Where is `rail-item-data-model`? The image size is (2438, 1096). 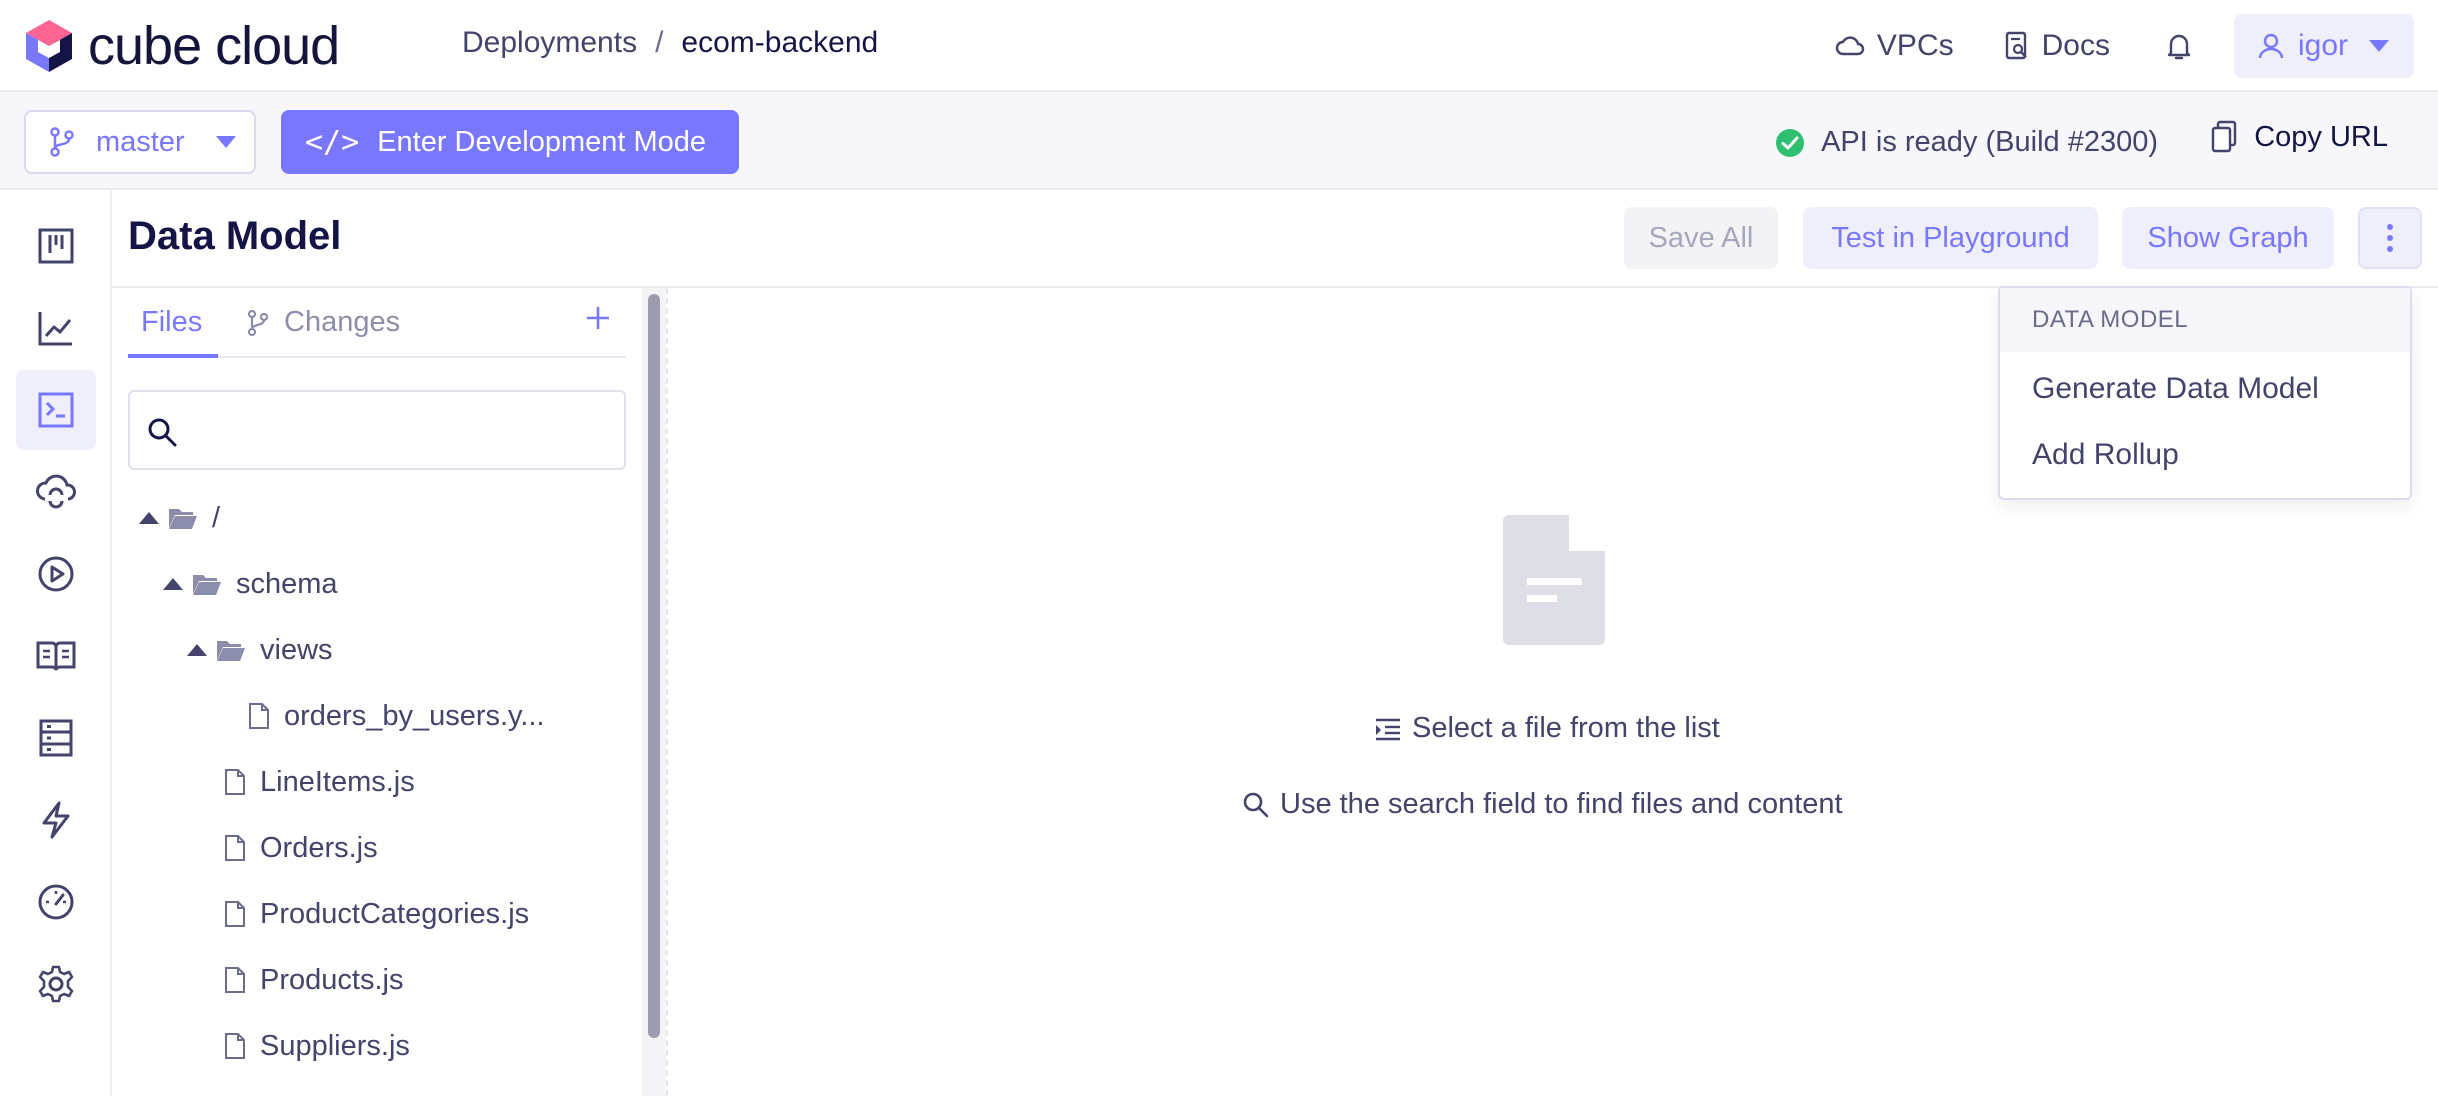 rail-item-data-model is located at coordinates (56, 410).